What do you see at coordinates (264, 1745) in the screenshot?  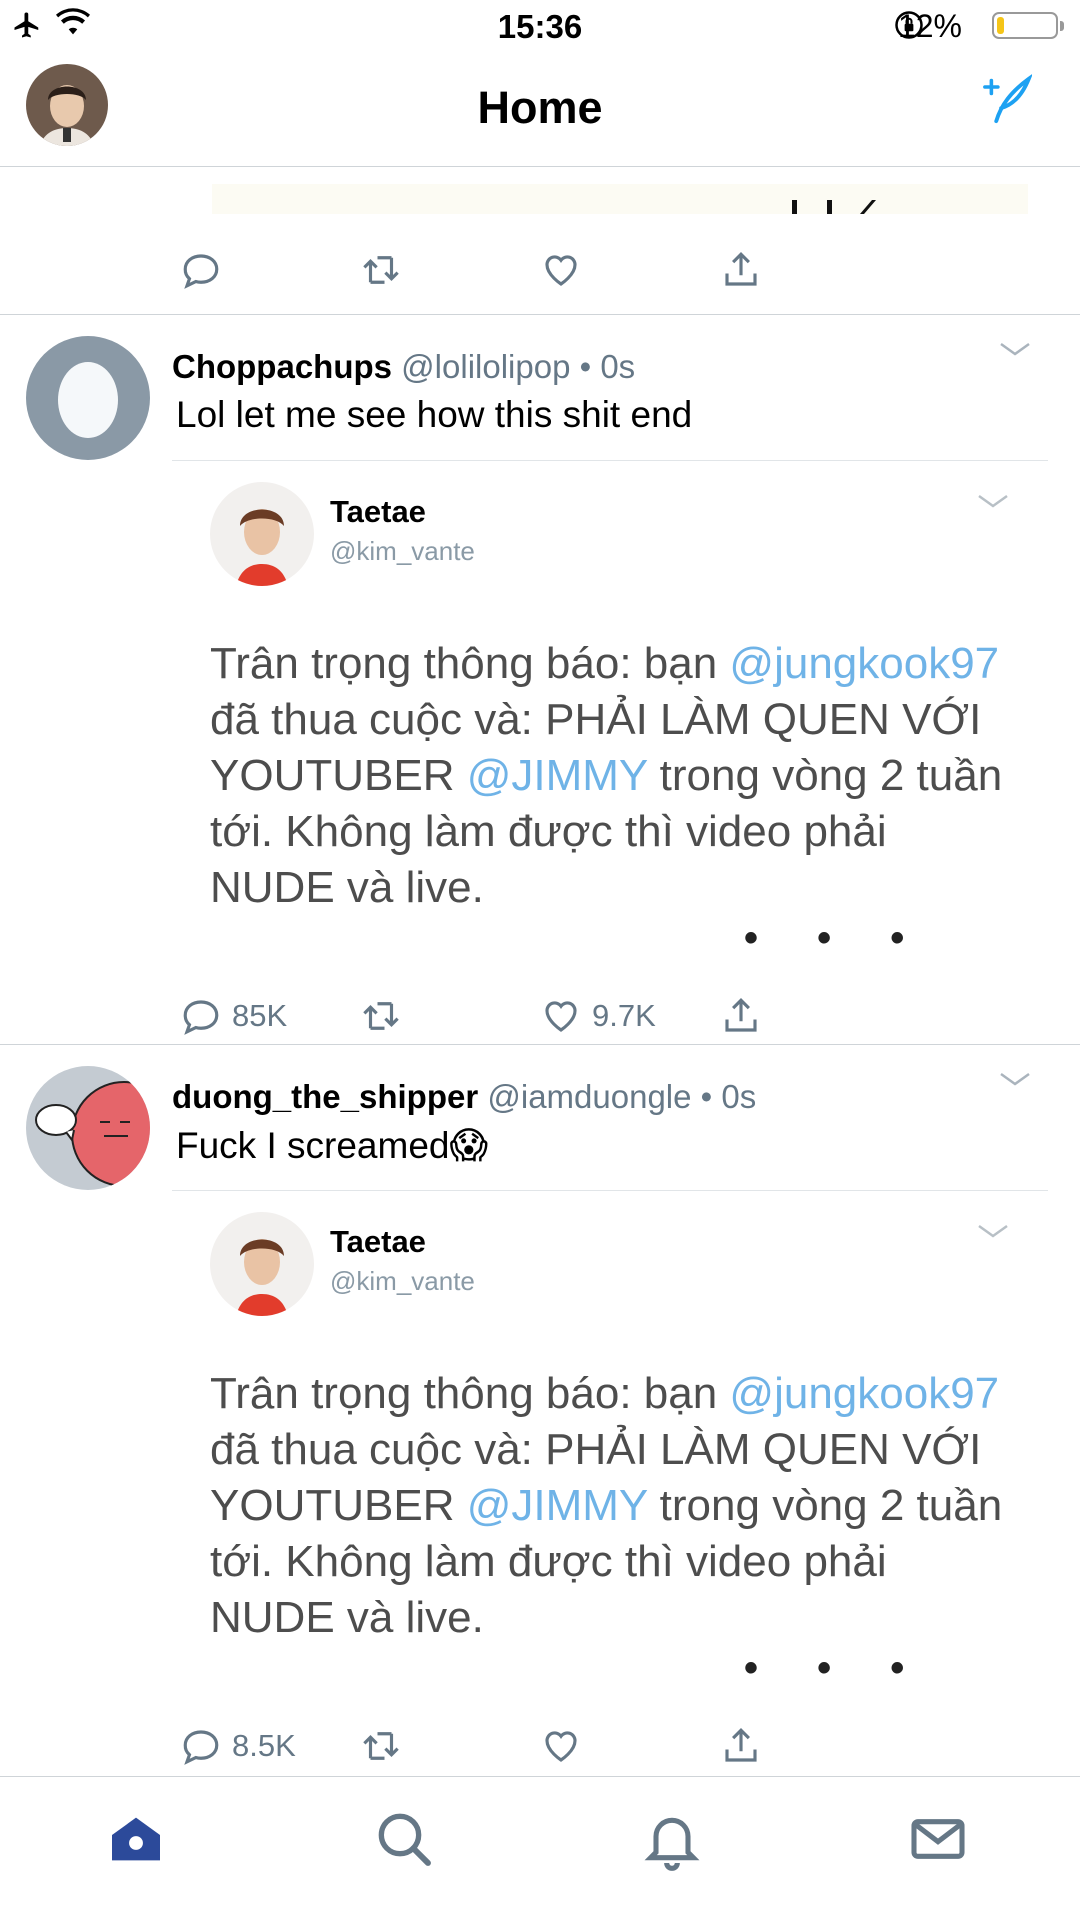 I see `reply-count: 8.5K` at bounding box center [264, 1745].